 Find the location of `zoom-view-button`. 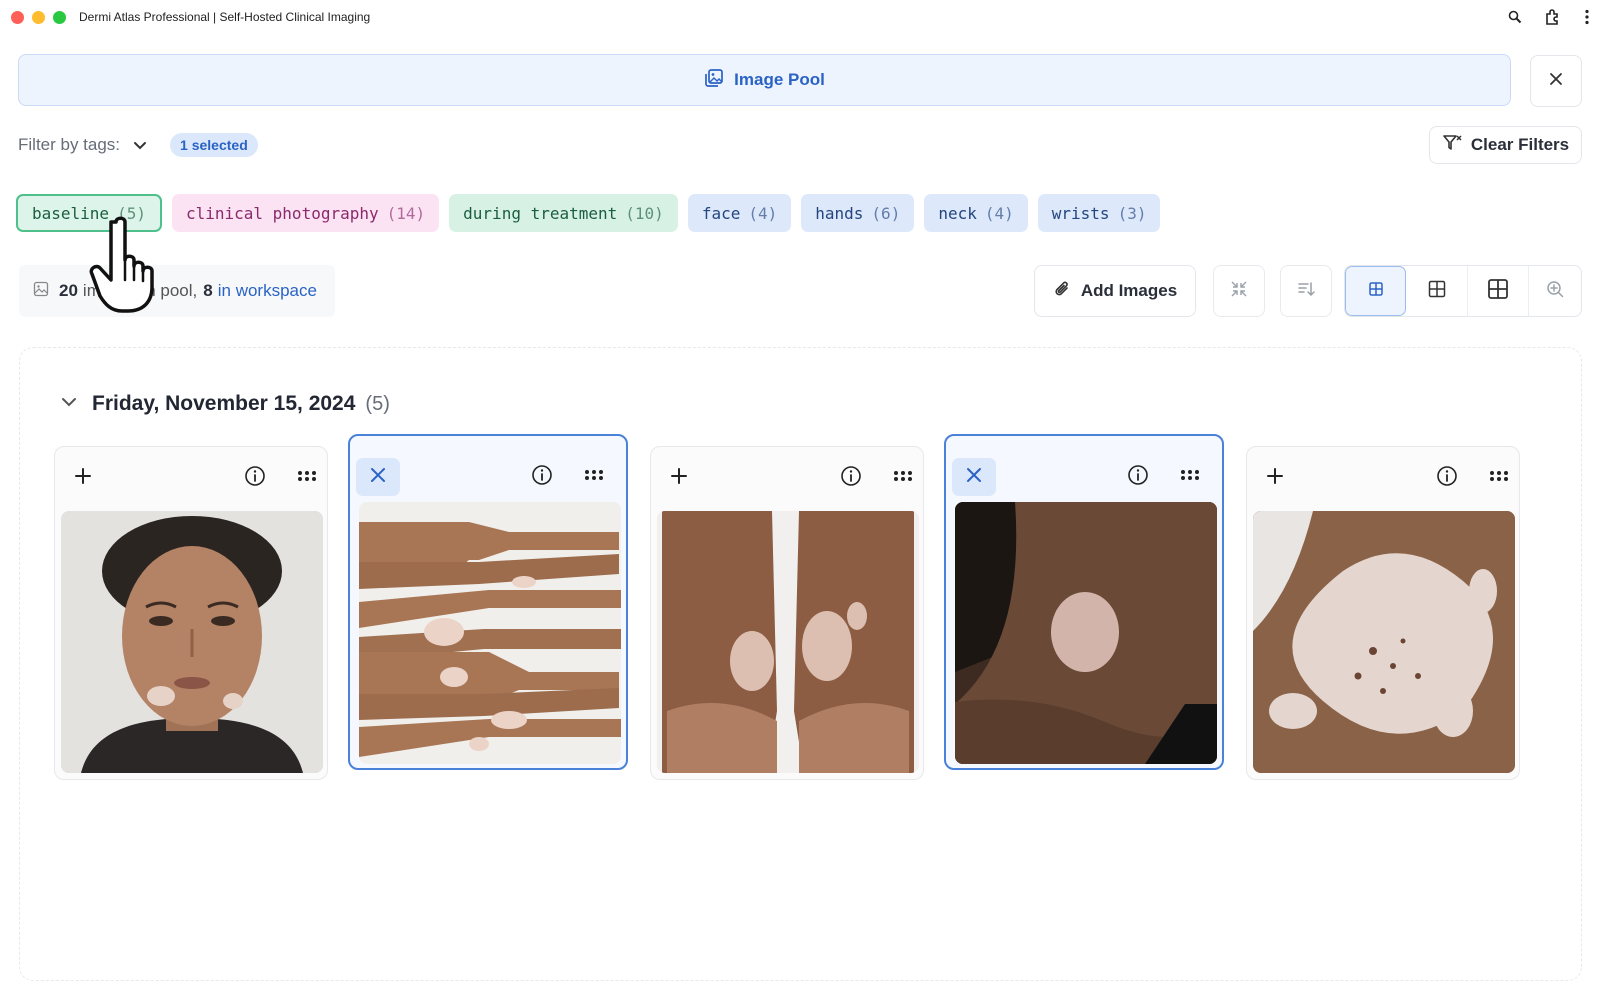

zoom-view-button is located at coordinates (1555, 291).